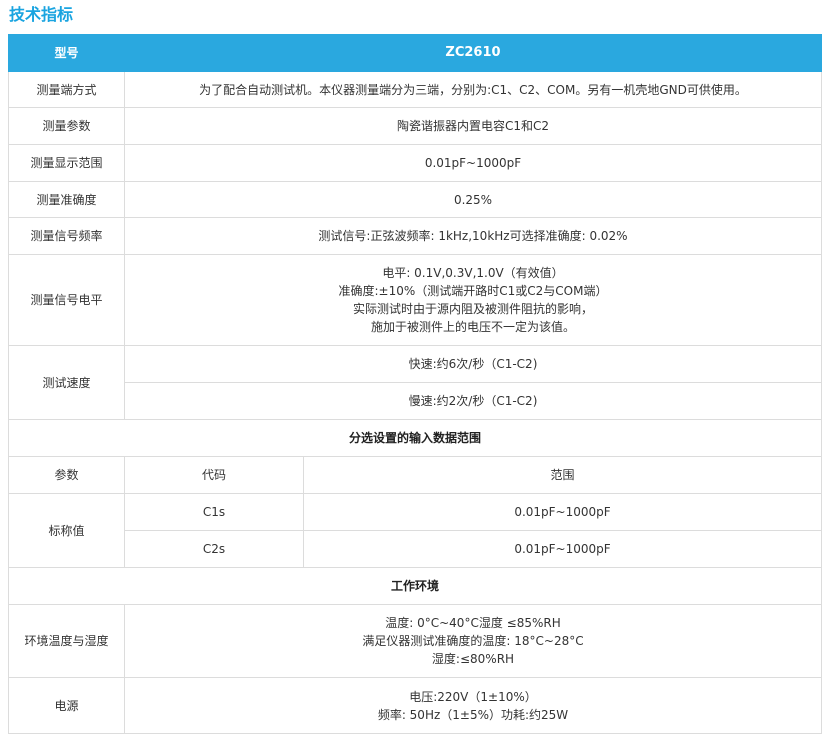 The height and width of the screenshot is (742, 831). I want to click on row-label: 测量端方式, so click(66, 89).